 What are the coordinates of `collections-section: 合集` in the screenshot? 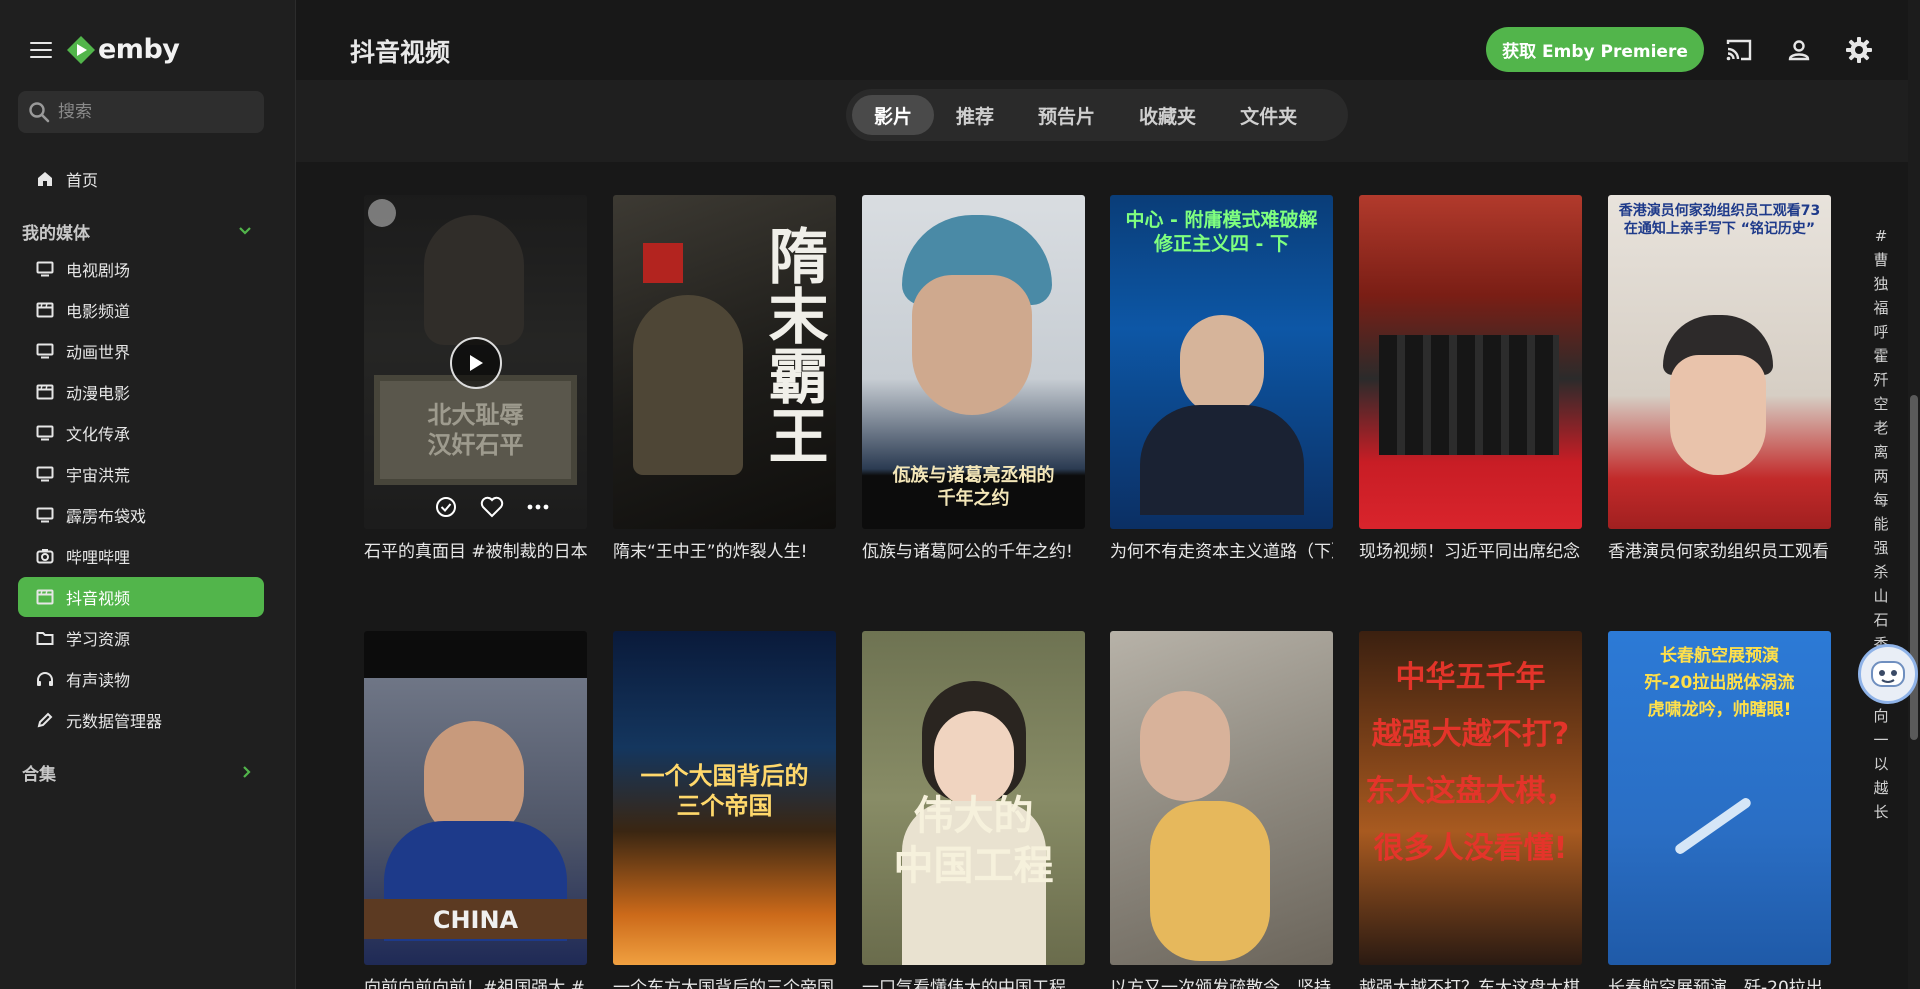 It's located at (141, 772).